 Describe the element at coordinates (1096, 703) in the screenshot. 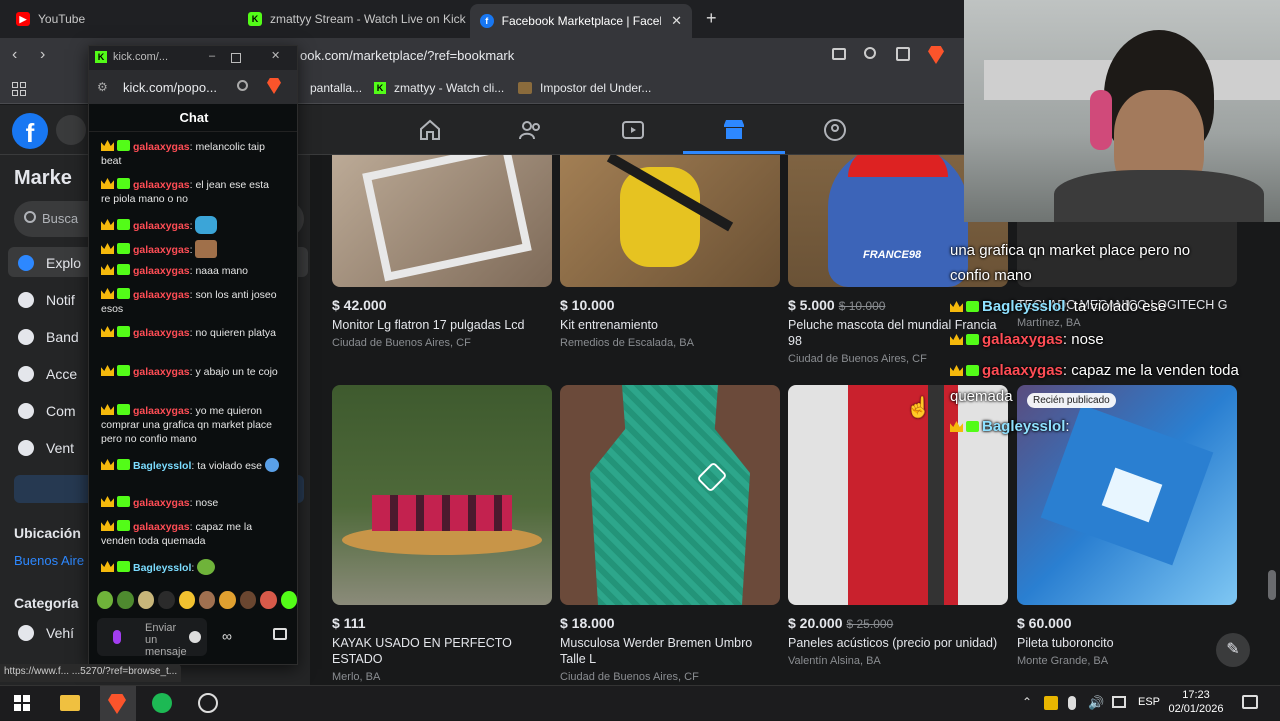

I see `speaker-icon: 🔊` at that location.